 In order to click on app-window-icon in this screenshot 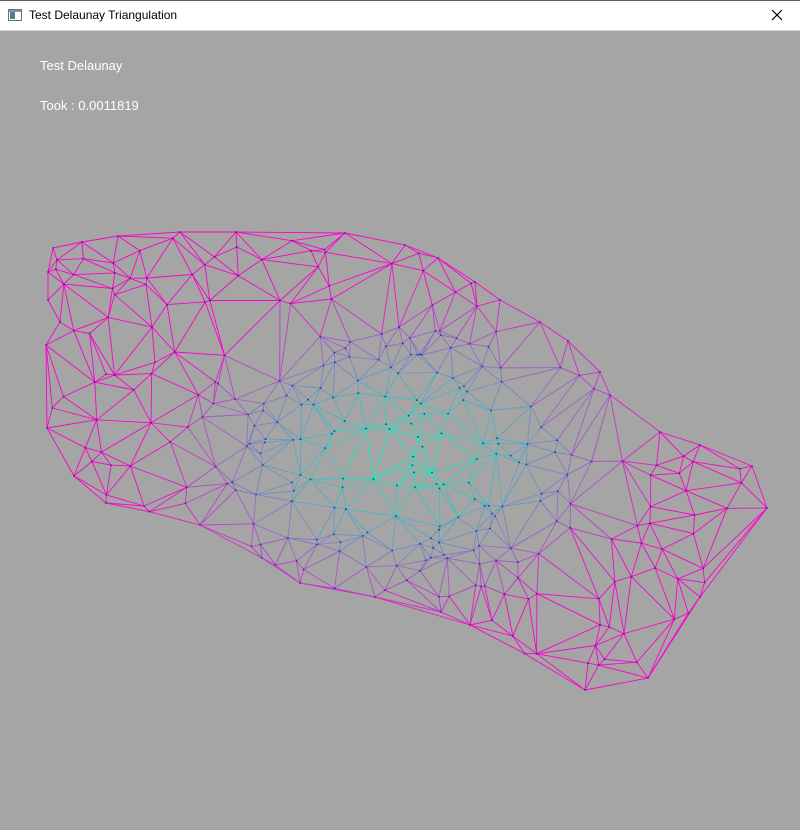, I will do `click(15, 15)`.